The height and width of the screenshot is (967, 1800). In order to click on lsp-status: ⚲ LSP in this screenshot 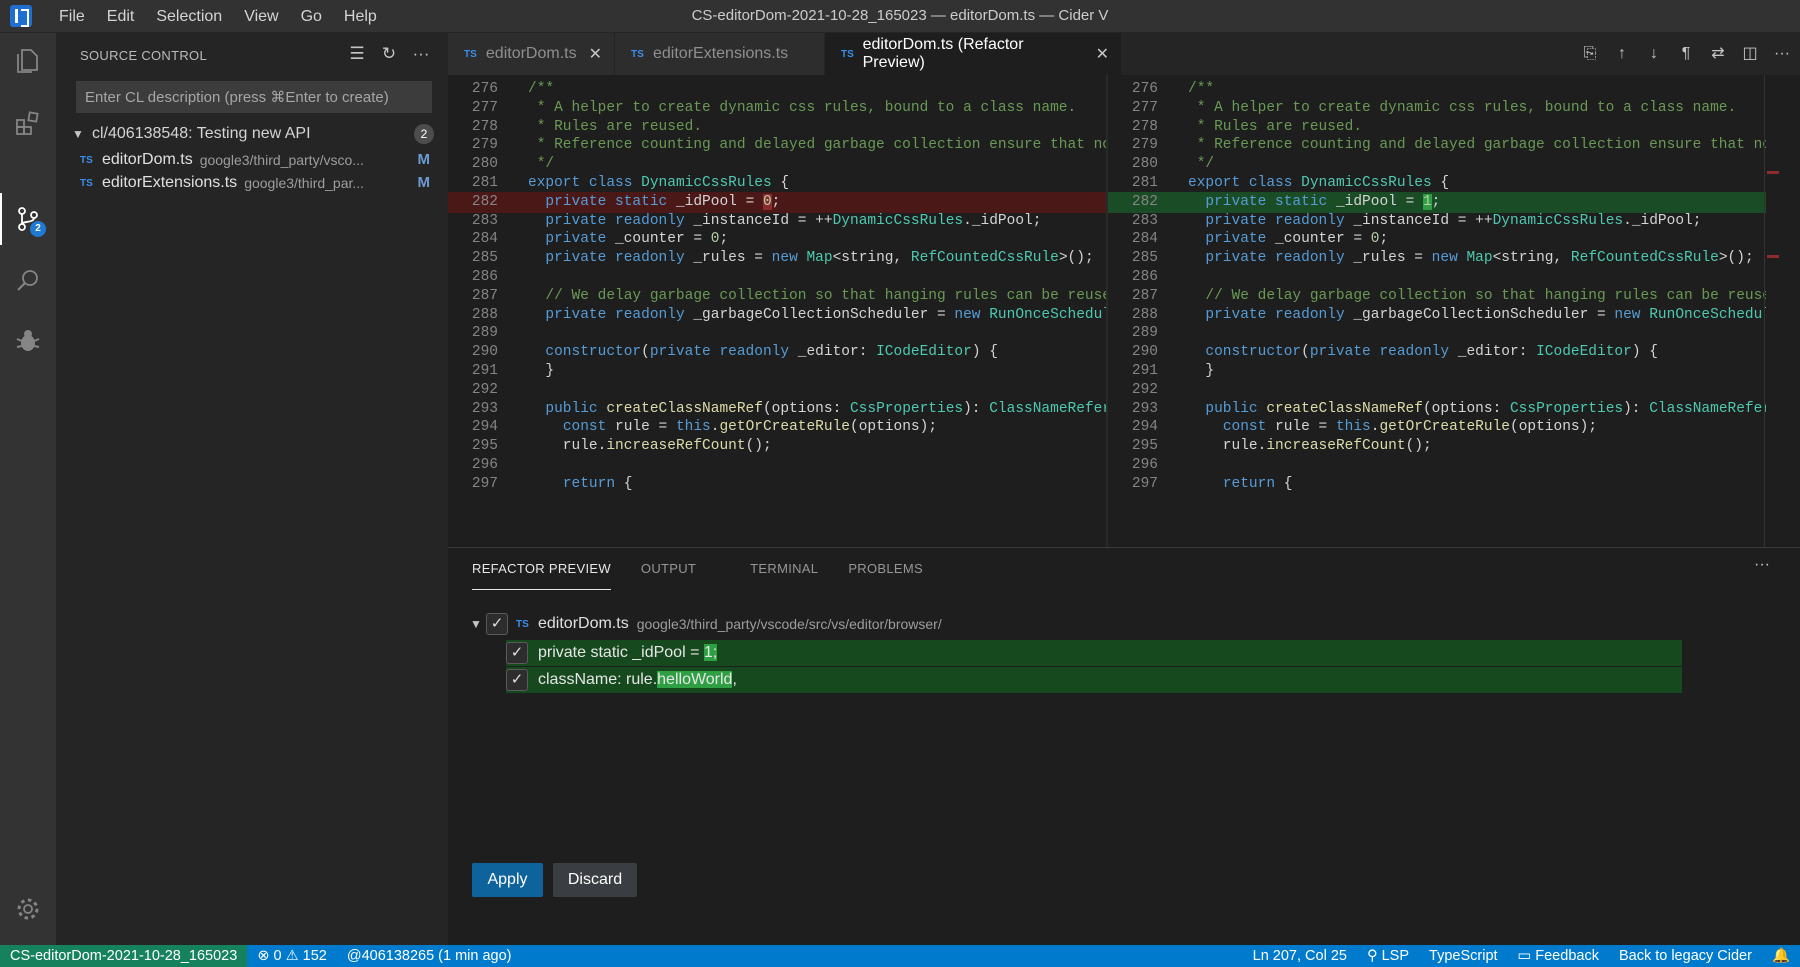, I will do `click(1388, 956)`.